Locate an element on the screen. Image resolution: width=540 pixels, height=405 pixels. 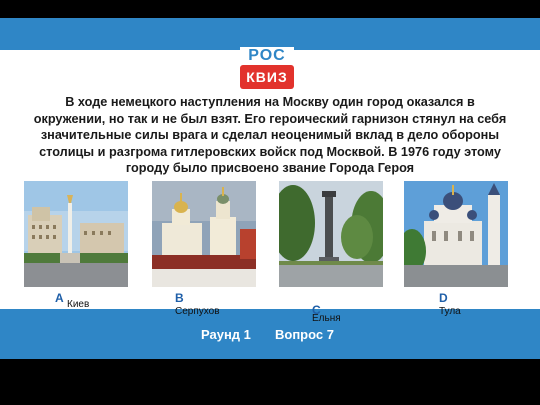
logo-bottom-text: КВИЗ is located at coordinates (267, 77).